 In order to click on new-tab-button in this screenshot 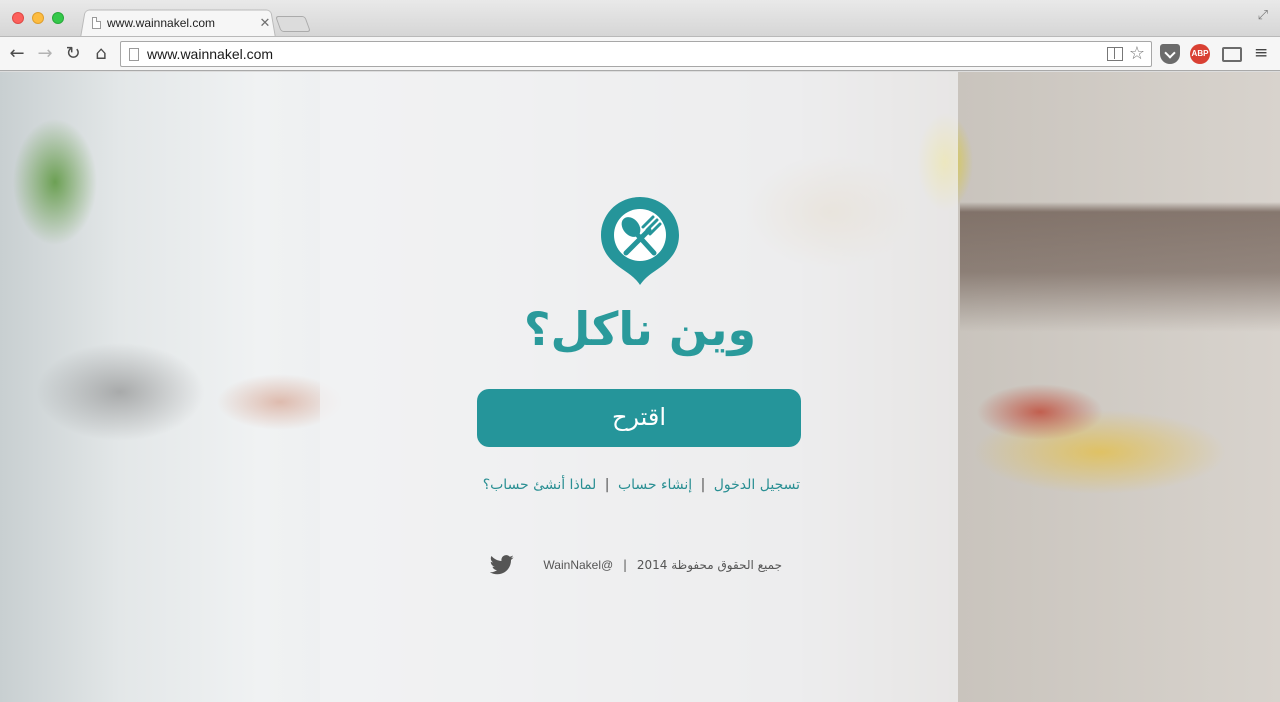, I will do `click(293, 24)`.